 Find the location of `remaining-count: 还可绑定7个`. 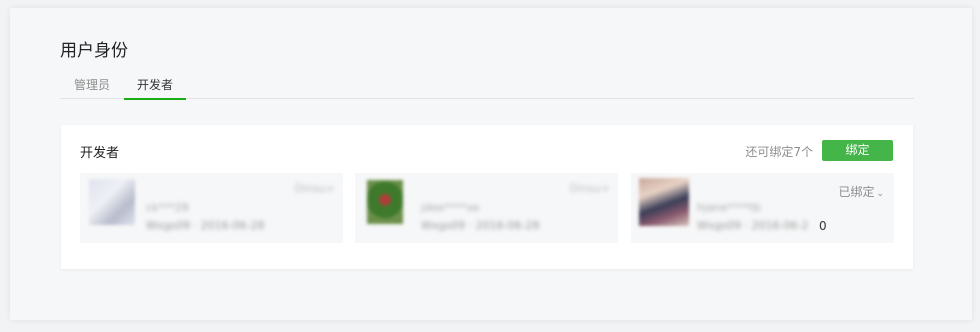

remaining-count: 还可绑定7个 is located at coordinates (779, 152).